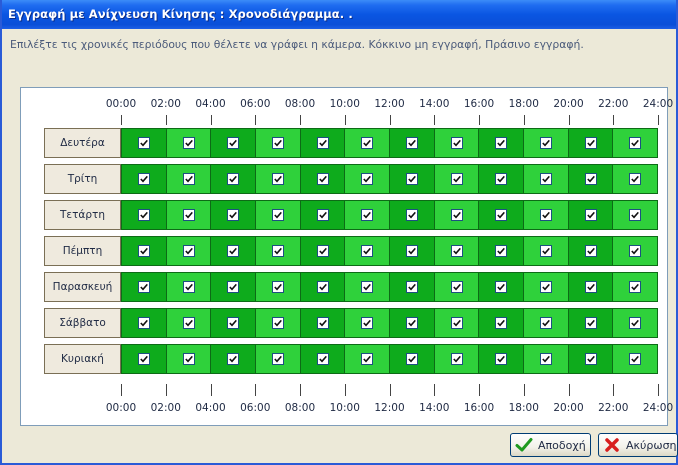  I want to click on day-label: Κυριακή, so click(82, 359).